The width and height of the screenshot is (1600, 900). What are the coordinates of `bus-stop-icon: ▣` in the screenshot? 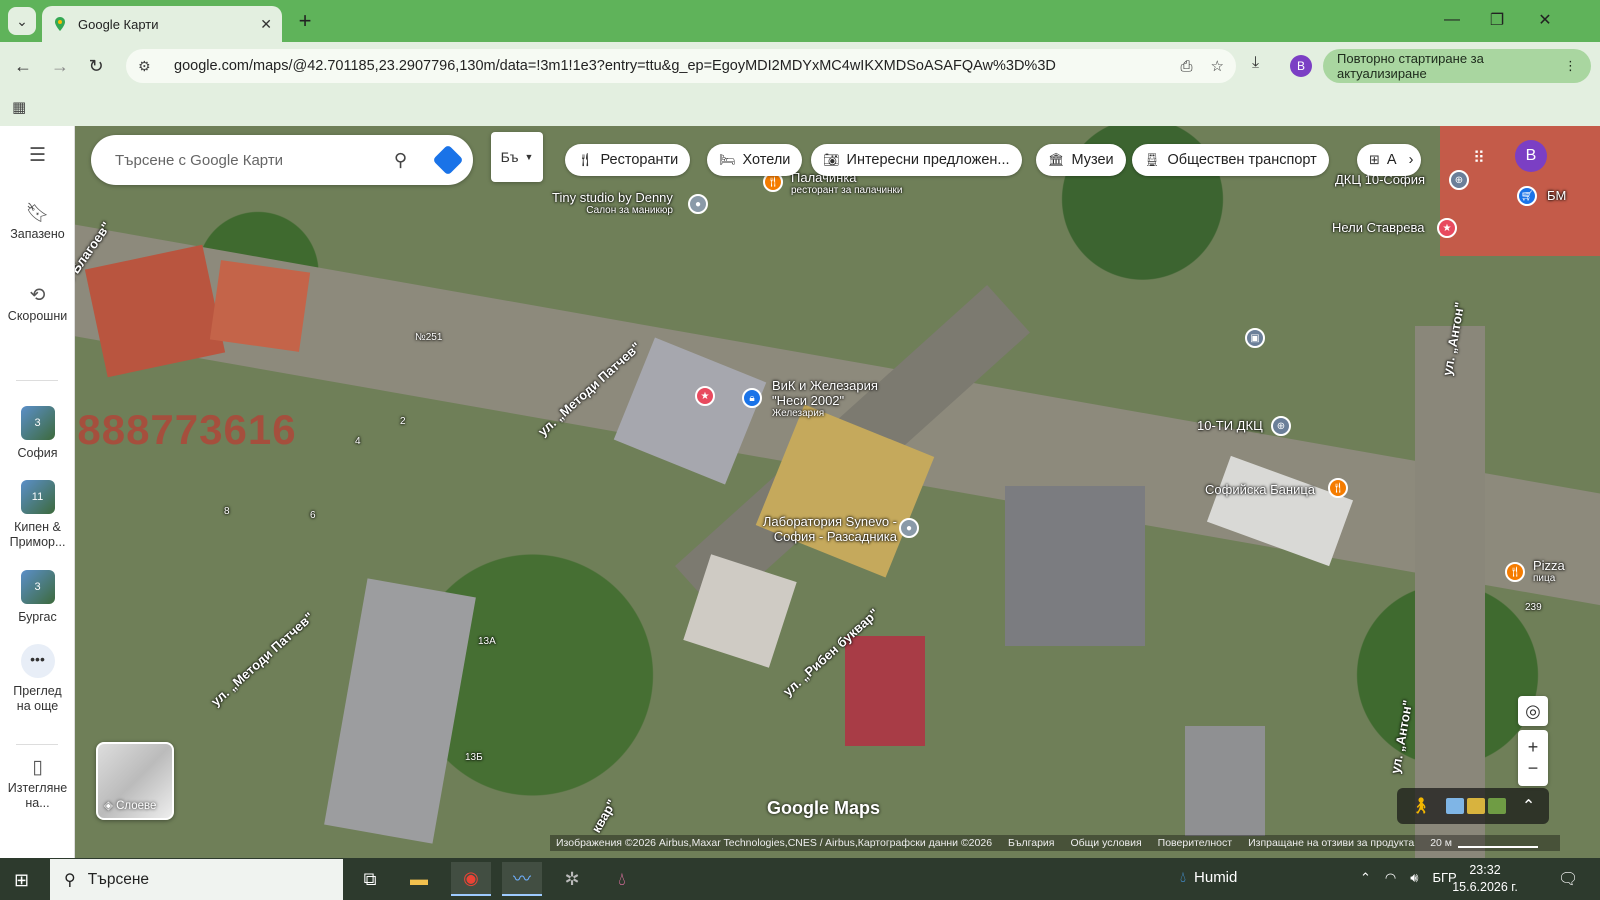 It's located at (1255, 338).